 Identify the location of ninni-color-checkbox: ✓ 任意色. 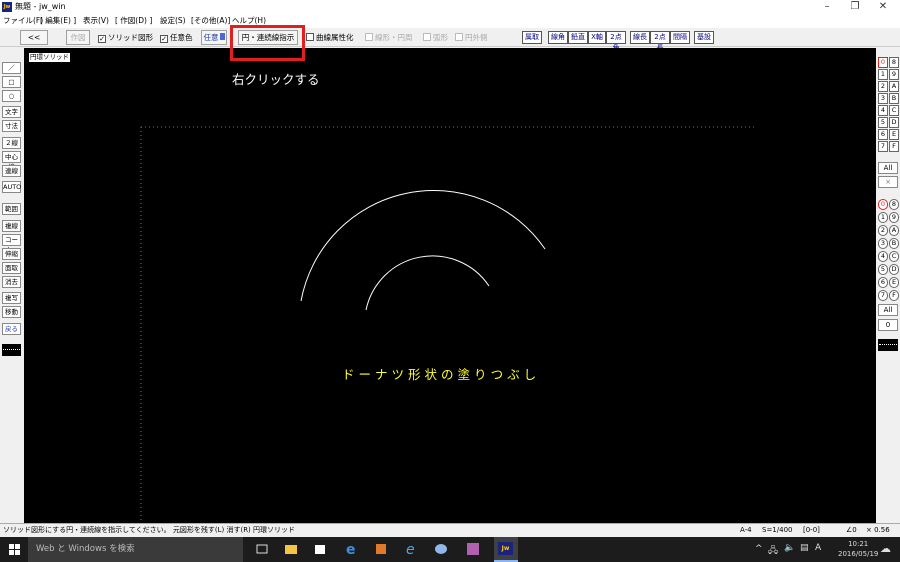
(176, 37).